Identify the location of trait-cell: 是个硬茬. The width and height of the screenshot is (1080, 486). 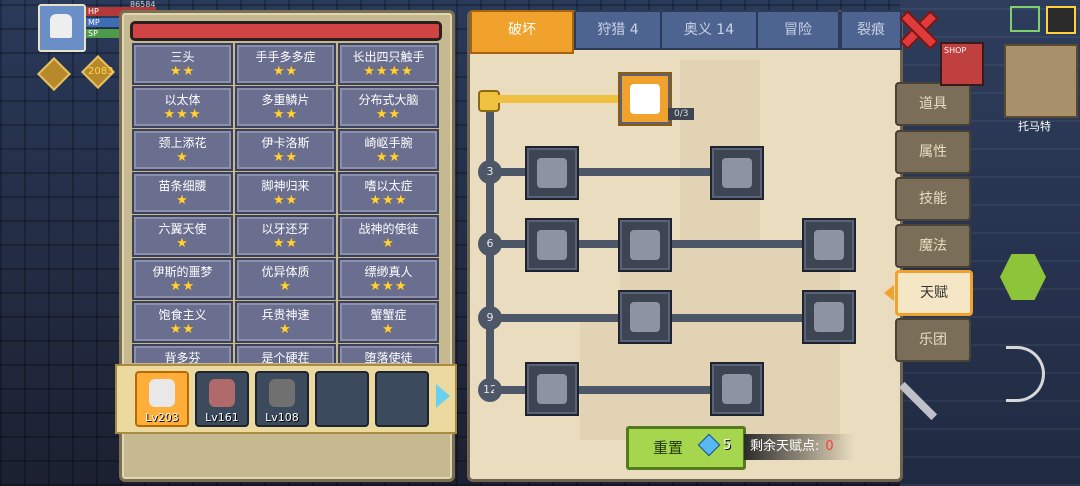
(285, 353).